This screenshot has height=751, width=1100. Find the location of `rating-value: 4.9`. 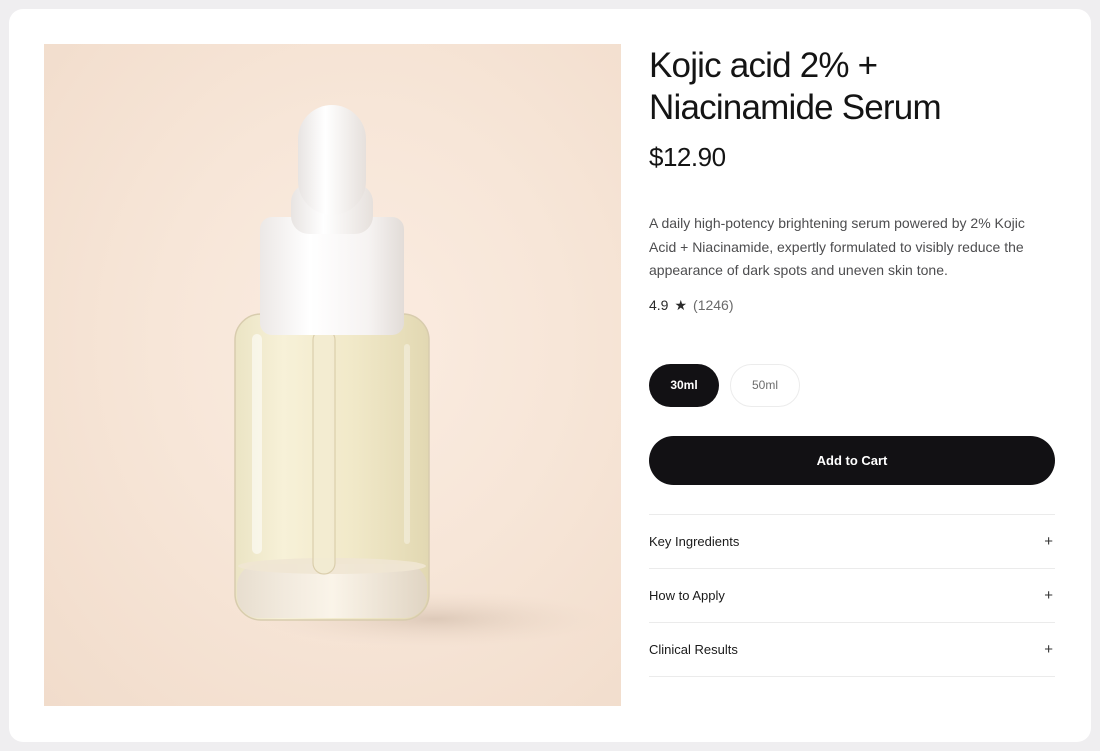

rating-value: 4.9 is located at coordinates (659, 305).